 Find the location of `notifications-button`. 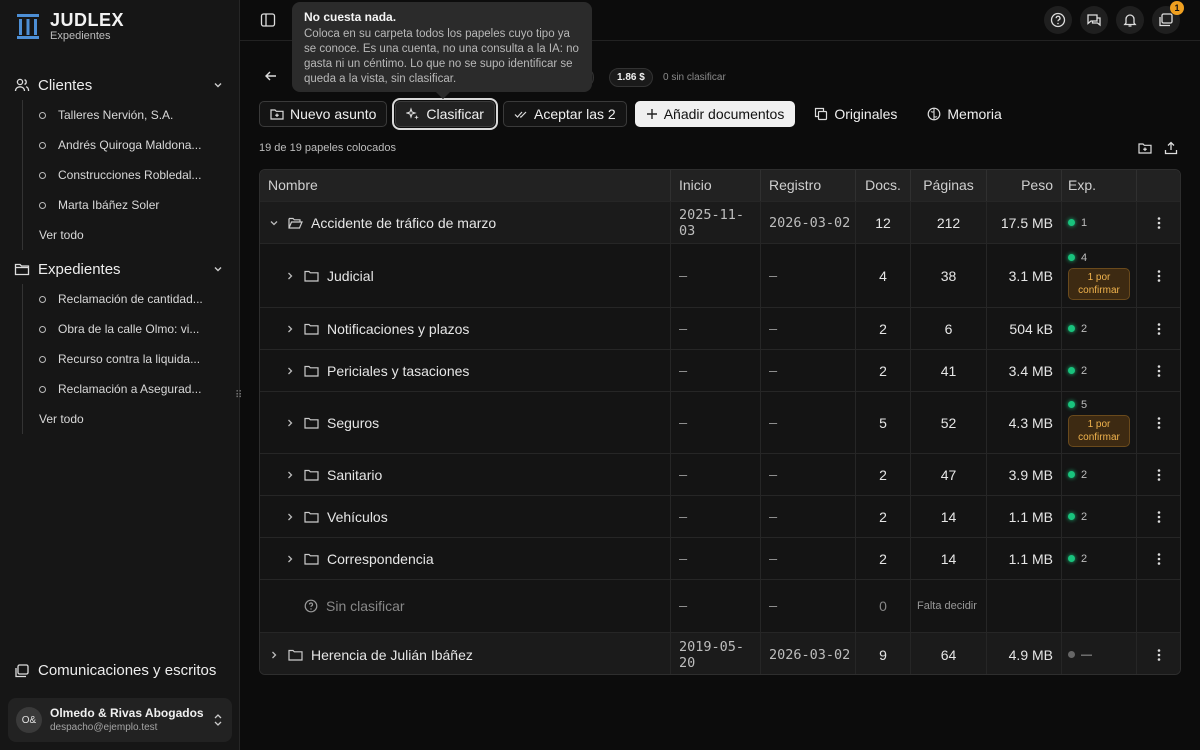

notifications-button is located at coordinates (1130, 20).